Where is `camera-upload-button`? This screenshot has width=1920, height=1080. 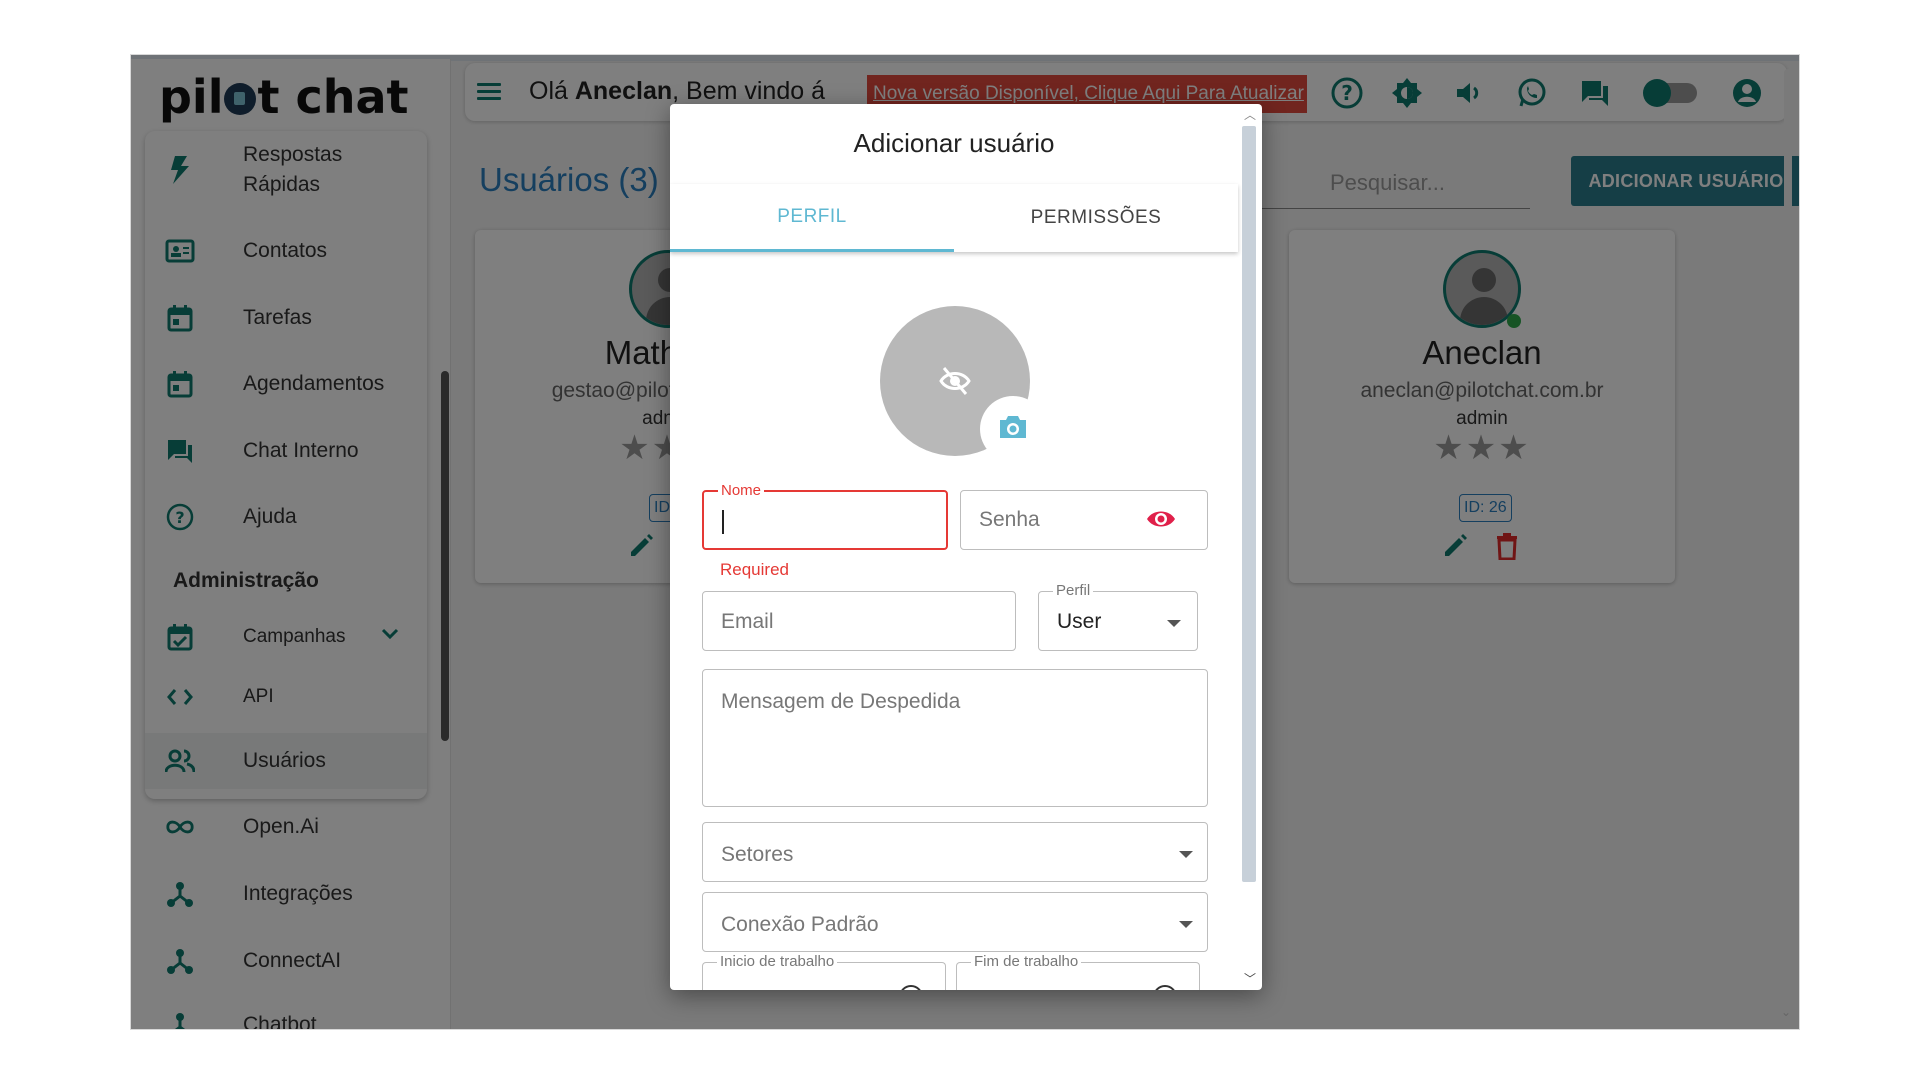
camera-upload-button is located at coordinates (1013, 429).